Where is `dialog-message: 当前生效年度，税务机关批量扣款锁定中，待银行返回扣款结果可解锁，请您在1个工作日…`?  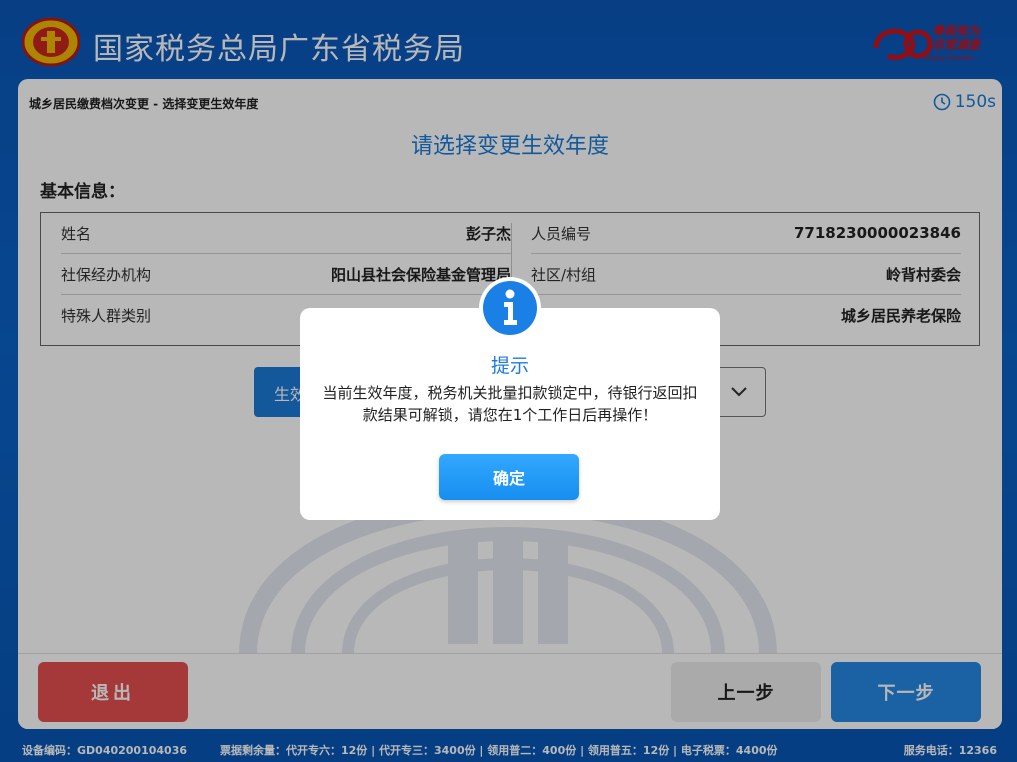 dialog-message: 当前生效年度，税务机关批量扣款锁定中，待银行返回扣款结果可解锁，请您在1个工作日… is located at coordinates (510, 404).